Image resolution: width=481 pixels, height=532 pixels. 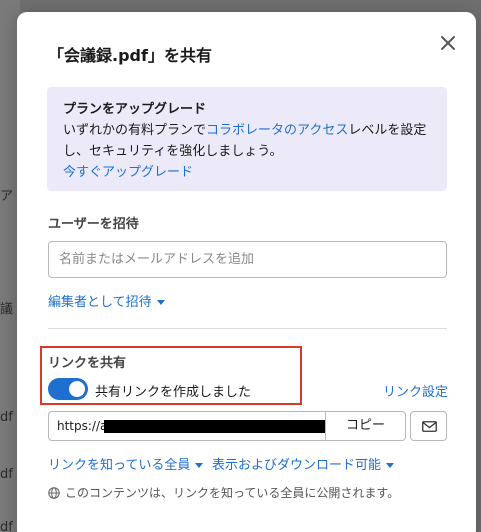 I want to click on section-divider, so click(x=247, y=328).